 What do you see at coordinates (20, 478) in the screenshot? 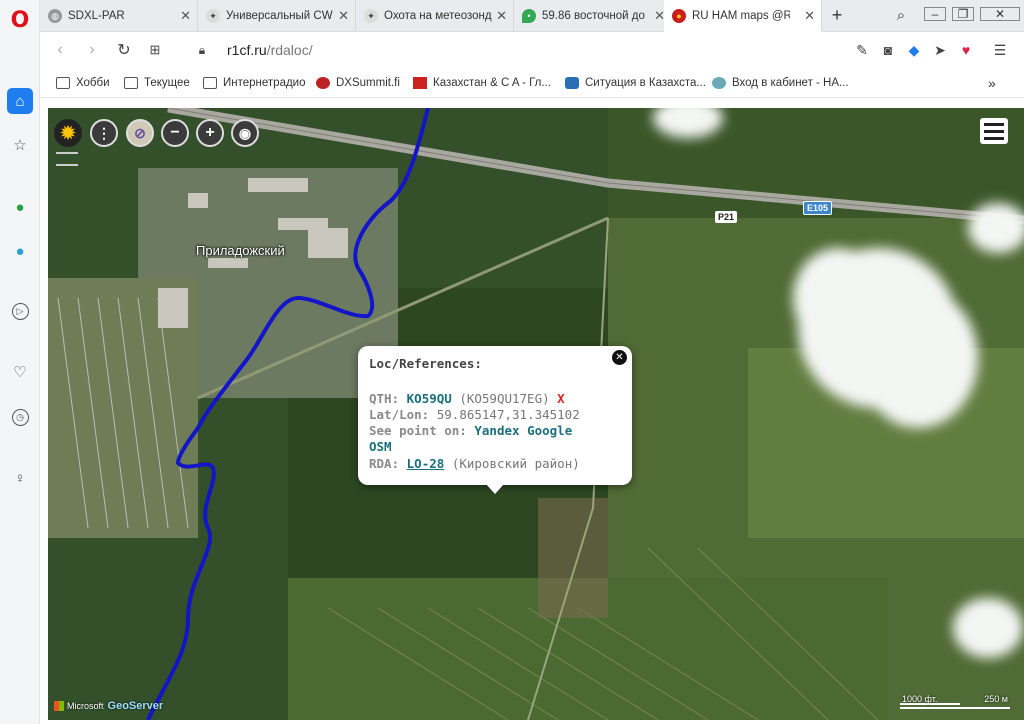
I see `lightbulb-icon: ♀` at bounding box center [20, 478].